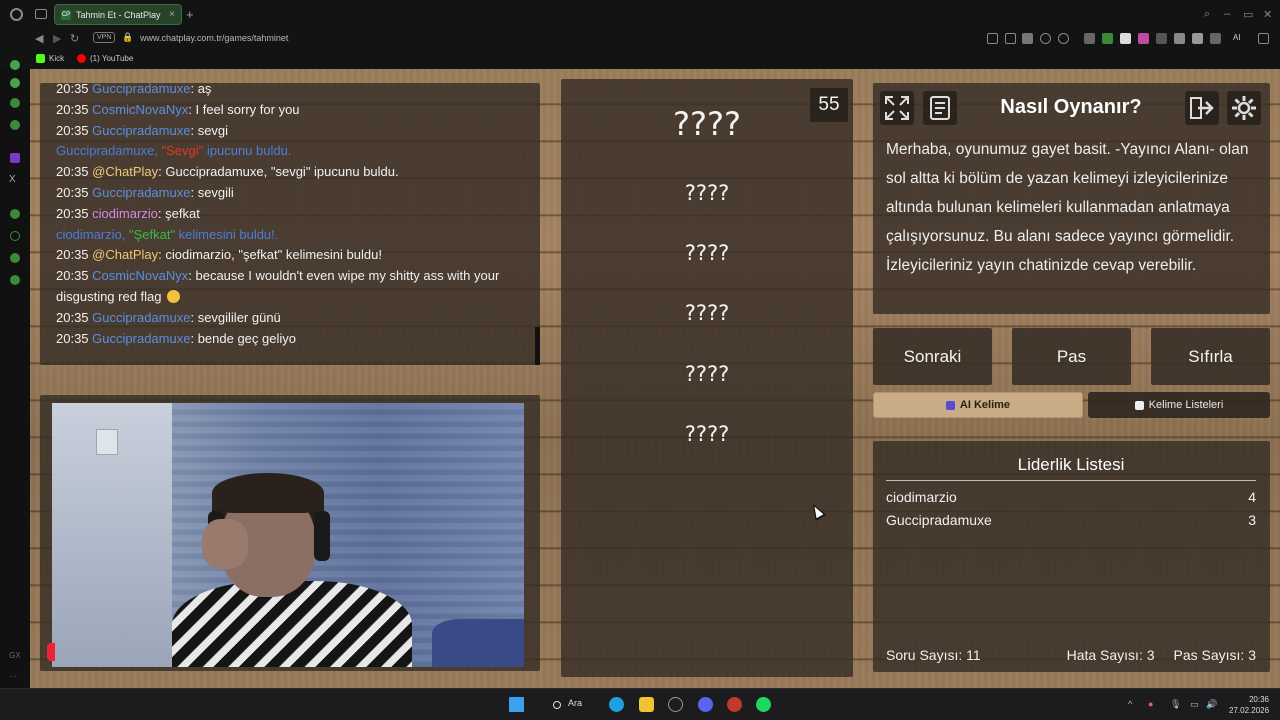 The width and height of the screenshot is (1280, 720). I want to click on settings-extension-icon, so click(1215, 38).